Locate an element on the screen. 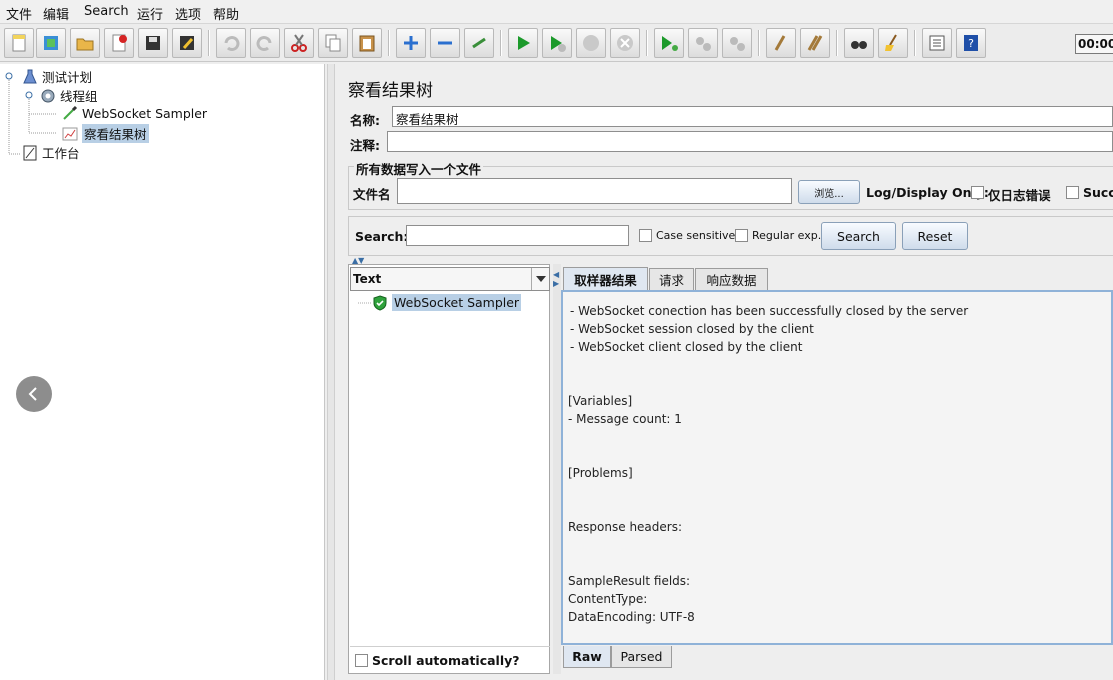 This screenshot has width=1113, height=680. file-group-label: 所有数据写入一个文件 is located at coordinates (419, 168).